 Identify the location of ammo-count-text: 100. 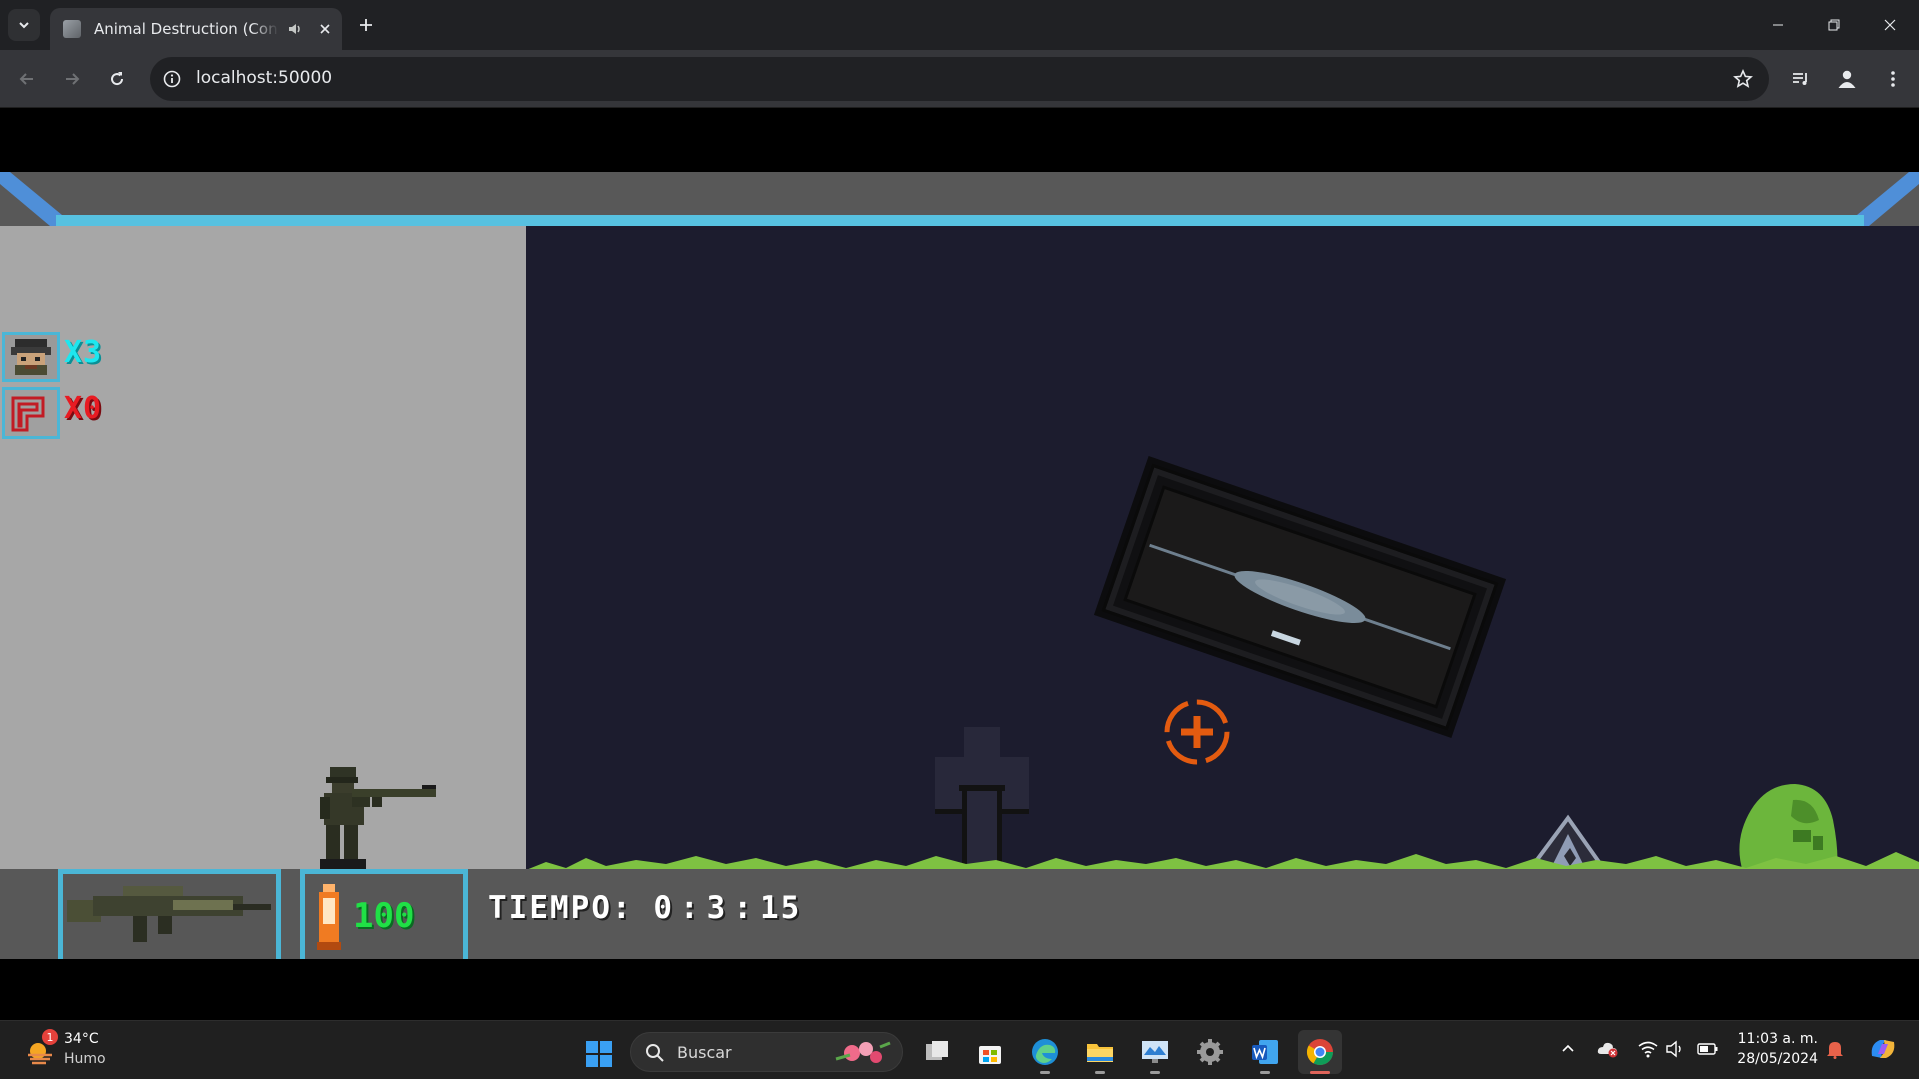
(384, 916).